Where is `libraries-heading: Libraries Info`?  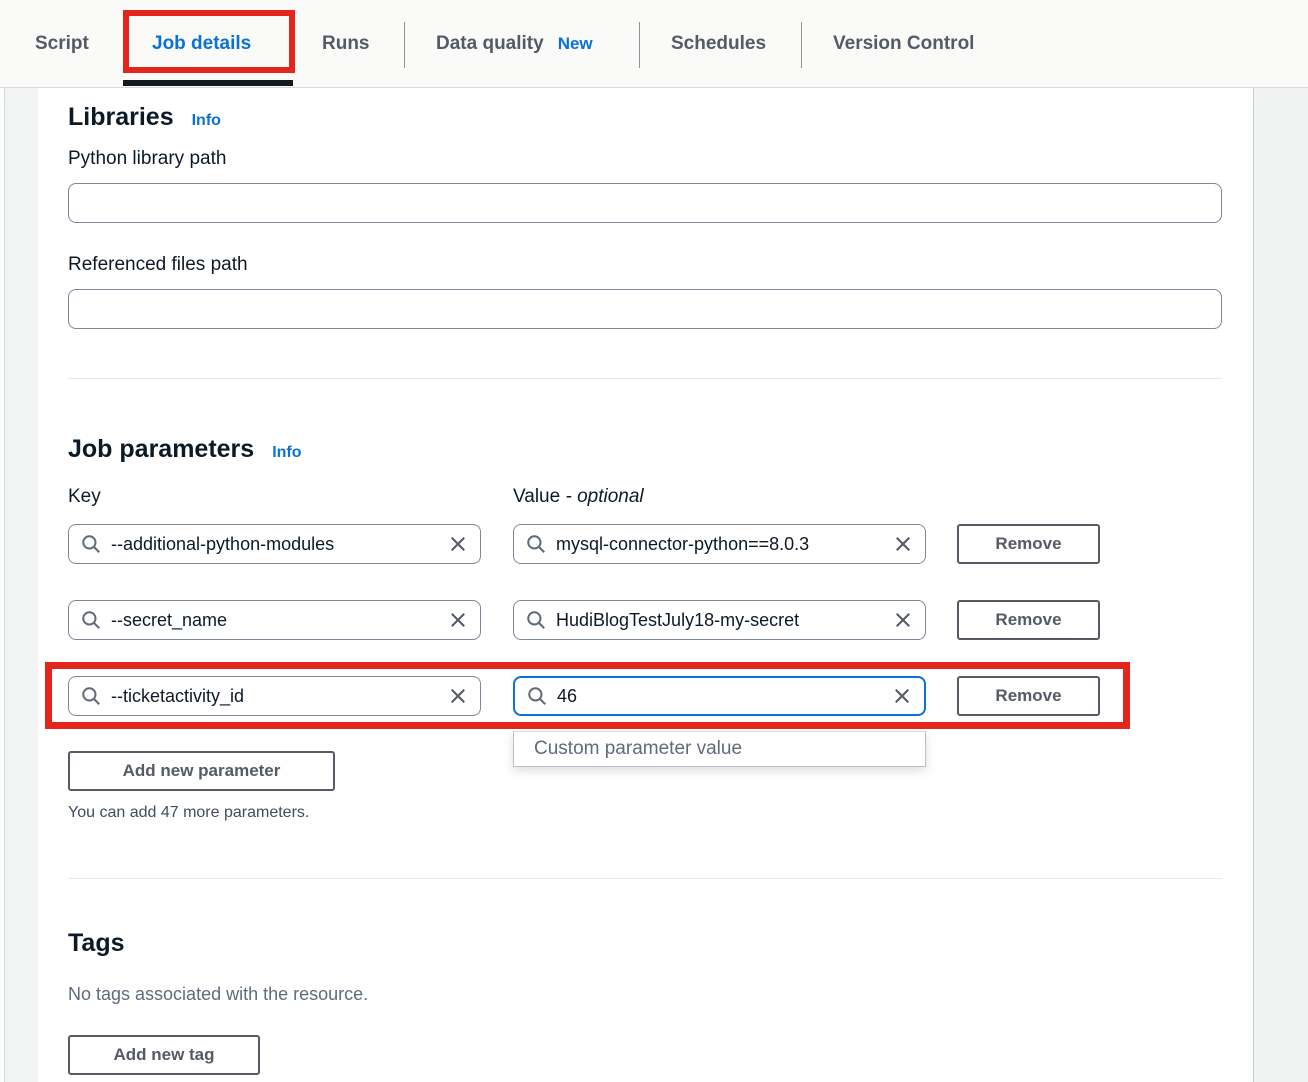
libraries-heading: Libraries Info is located at coordinates (144, 117).